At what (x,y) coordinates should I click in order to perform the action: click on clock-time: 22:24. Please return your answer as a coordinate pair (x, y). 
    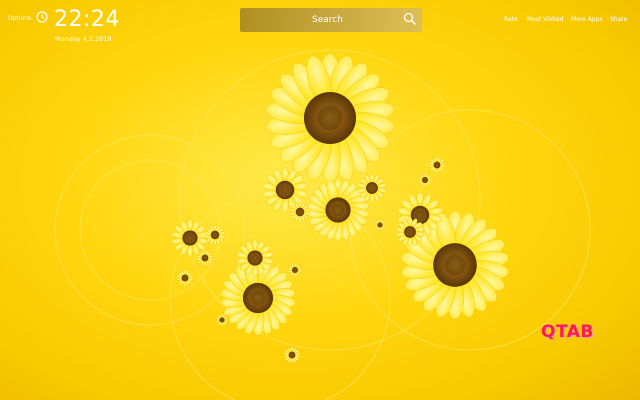
    Looking at the image, I should click on (87, 19).